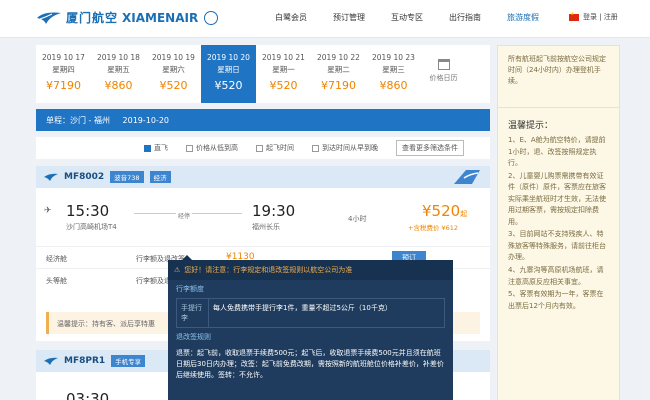 The height and width of the screenshot is (400, 650). Describe the element at coordinates (128, 361) in the screenshot. I see `flight-tag: 手机专享` at that location.